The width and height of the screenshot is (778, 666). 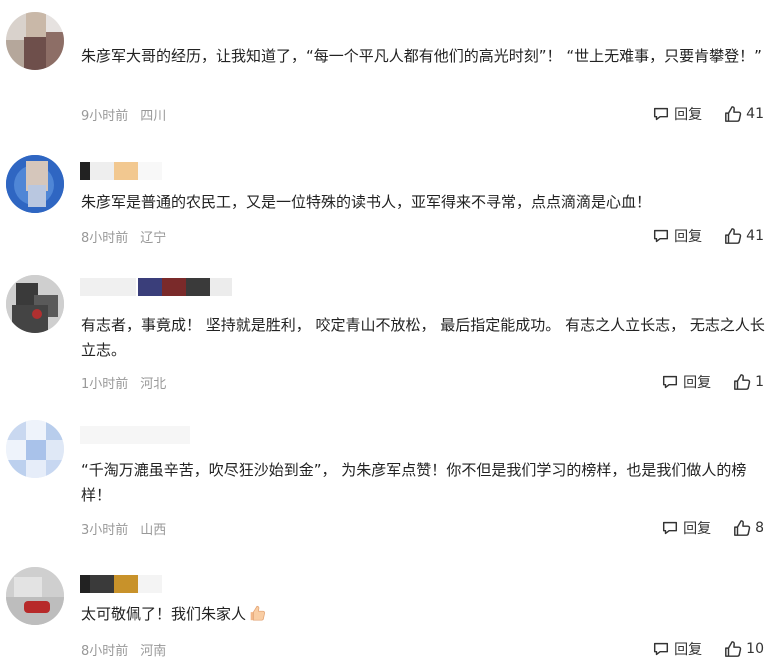 I want to click on like-count: 8, so click(x=759, y=528).